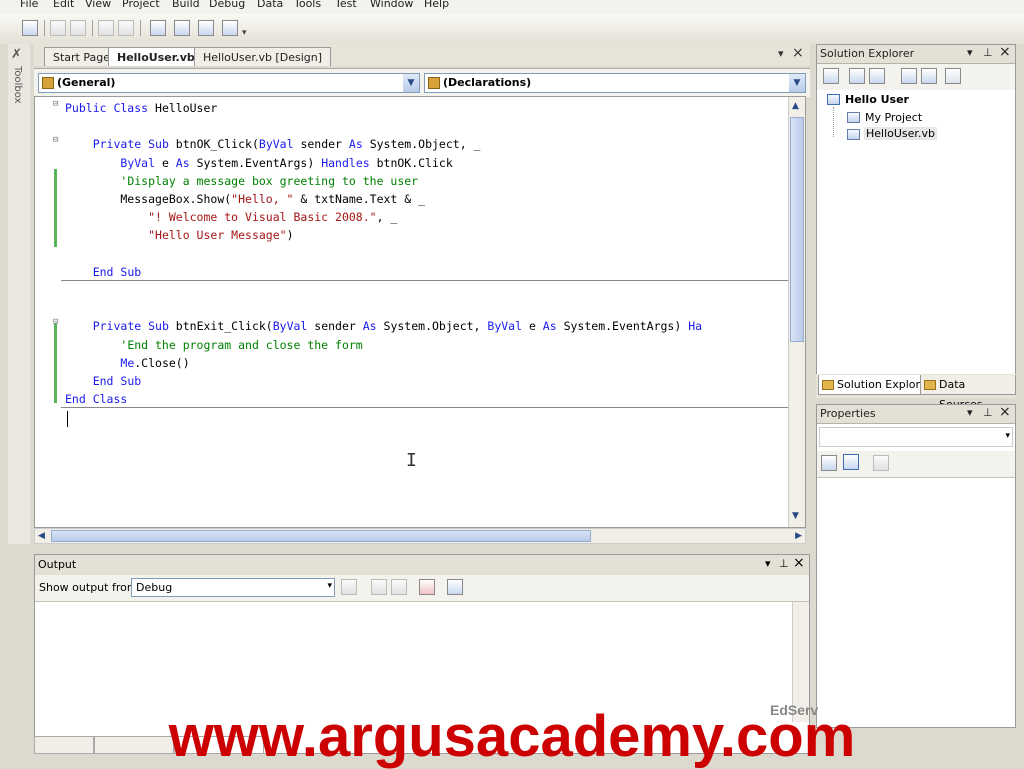  I want to click on menu-file: File, so click(29, 5).